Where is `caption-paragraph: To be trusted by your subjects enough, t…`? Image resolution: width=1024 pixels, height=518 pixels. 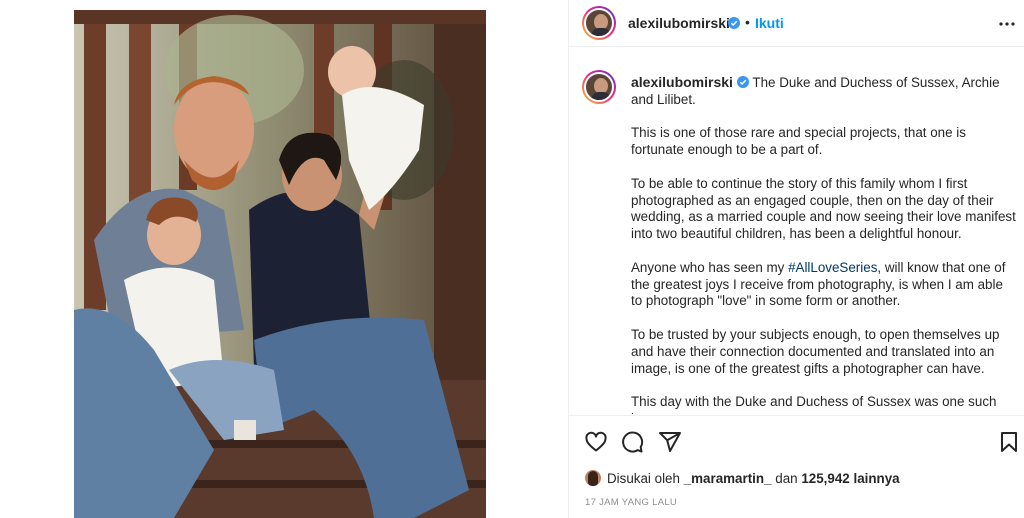
caption-paragraph: To be trusted by your subjects enough, t… is located at coordinates (815, 351).